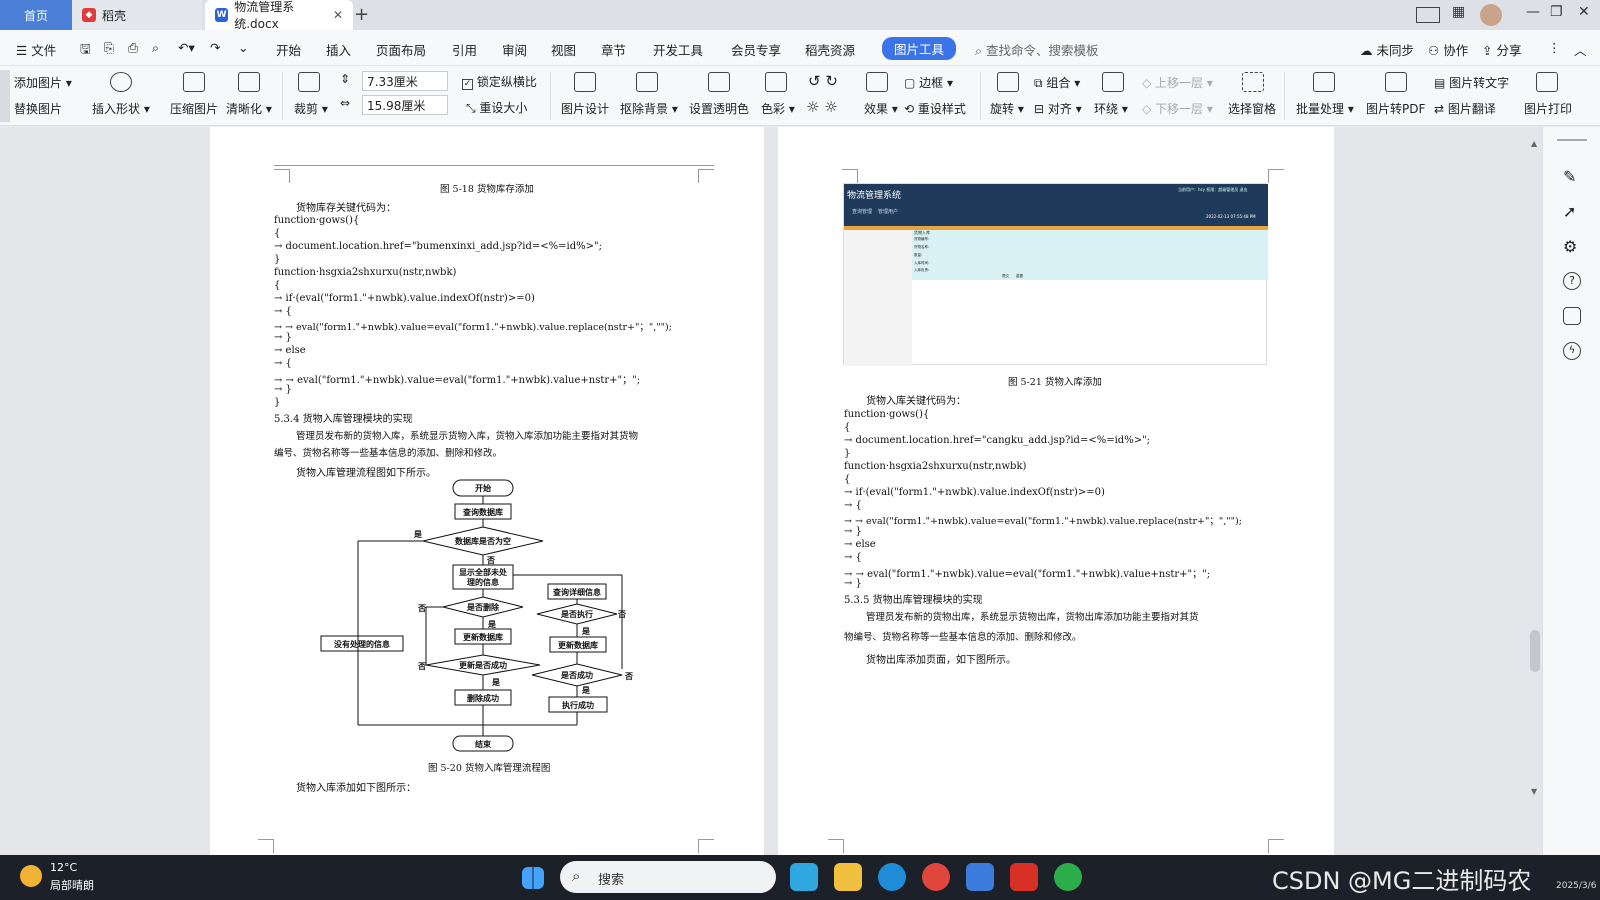 Image resolution: width=1600 pixels, height=900 pixels. What do you see at coordinates (249, 82) in the screenshot?
I see `clarity-icon` at bounding box center [249, 82].